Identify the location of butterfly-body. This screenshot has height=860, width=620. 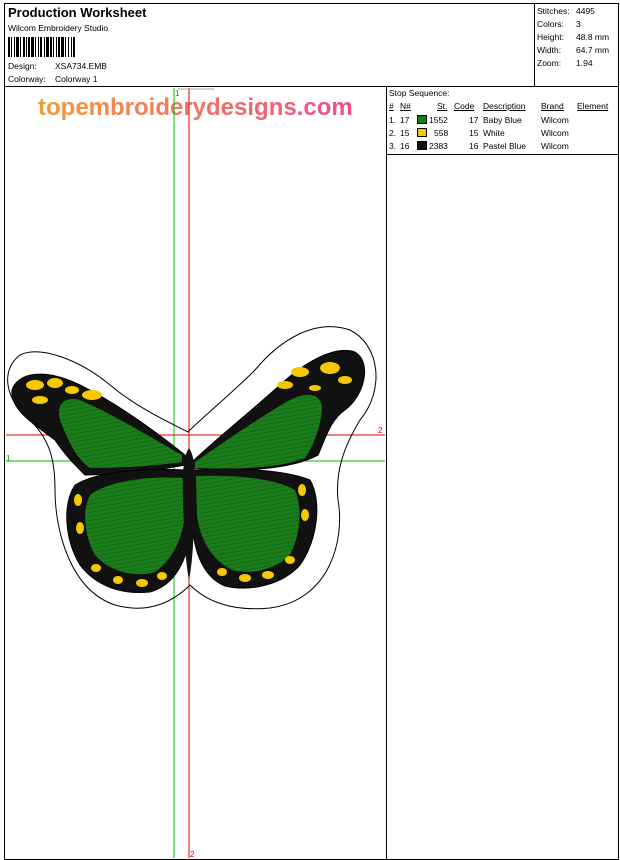
(189, 514).